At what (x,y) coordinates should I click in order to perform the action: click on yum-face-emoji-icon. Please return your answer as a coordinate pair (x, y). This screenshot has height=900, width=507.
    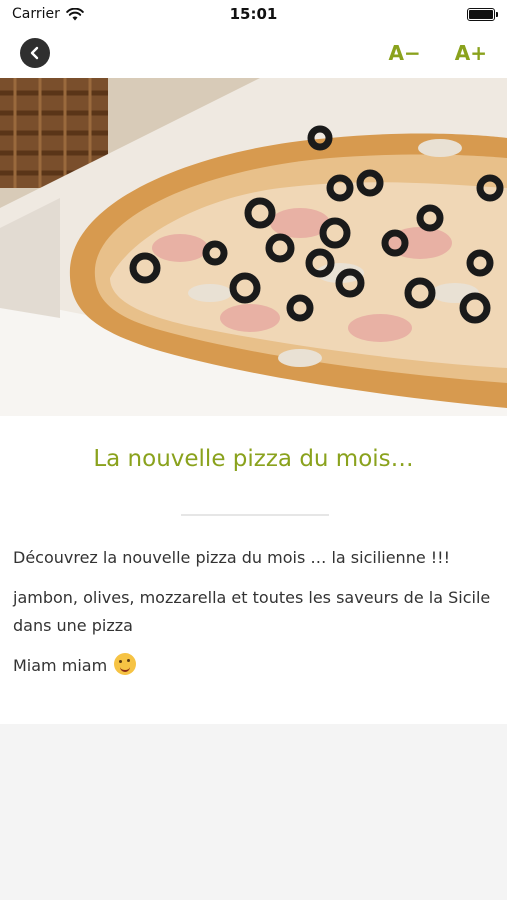
    Looking at the image, I should click on (125, 664).